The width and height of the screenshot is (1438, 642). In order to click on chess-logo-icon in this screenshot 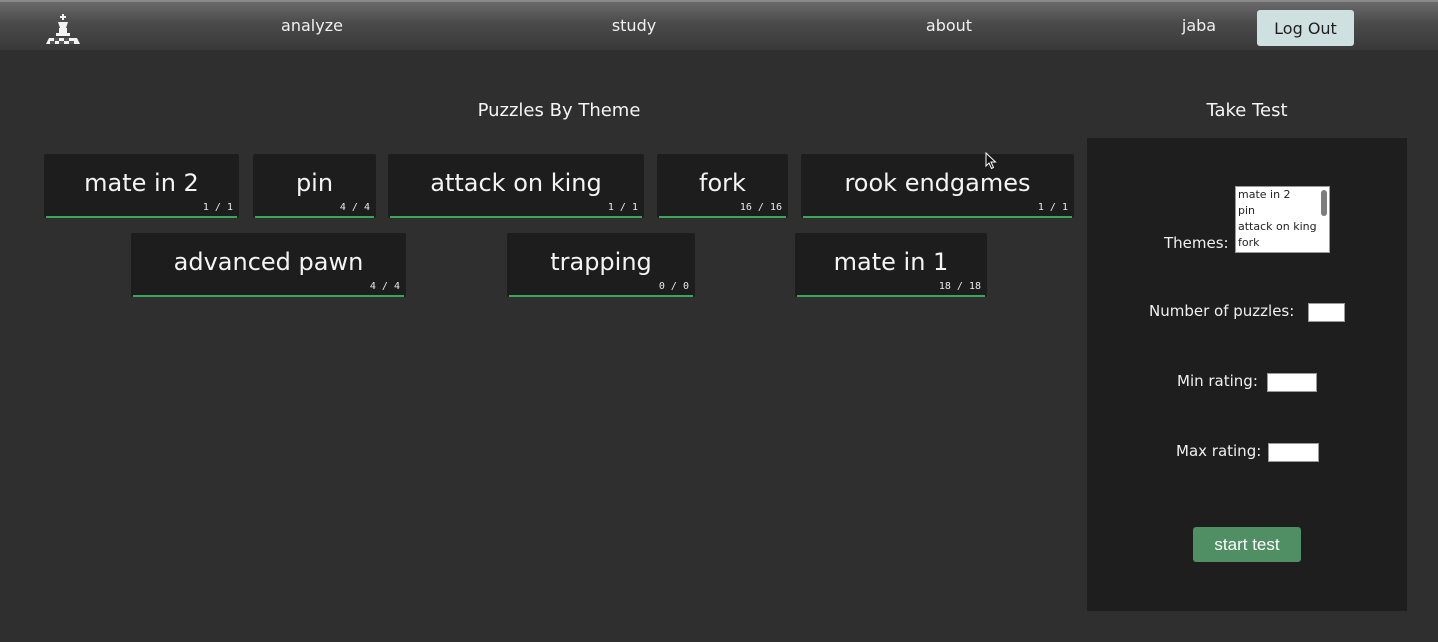, I will do `click(63, 29)`.